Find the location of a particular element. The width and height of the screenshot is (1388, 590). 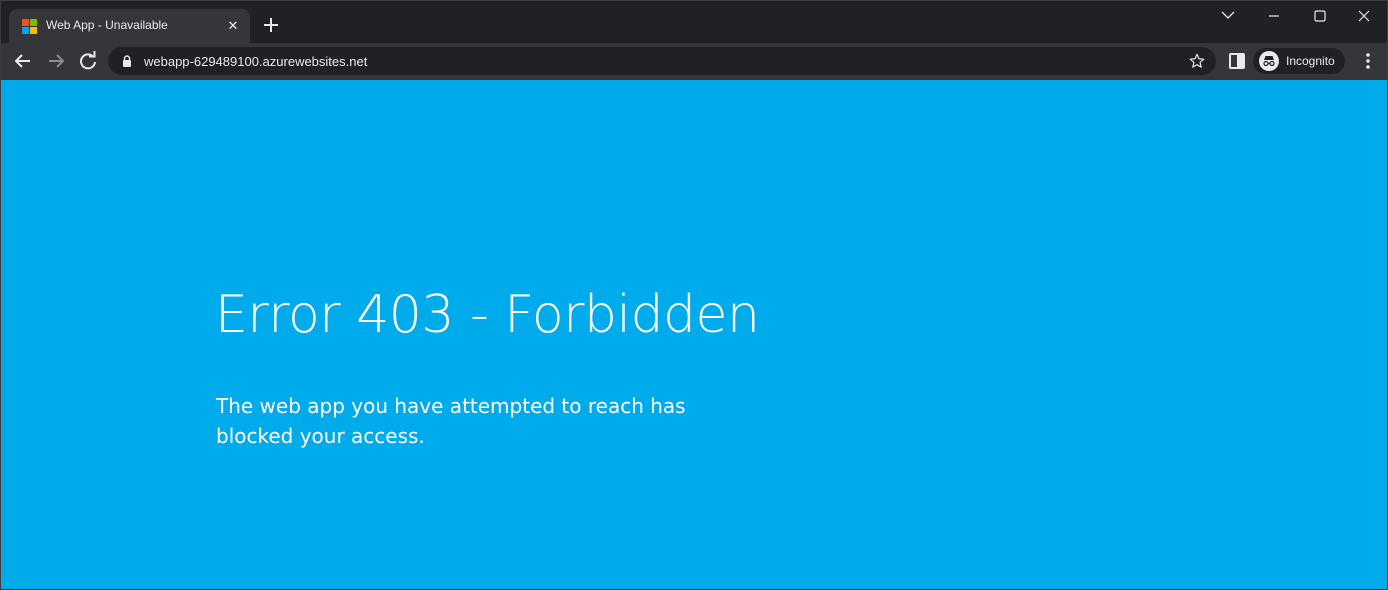

close-icon is located at coordinates (1364, 16).